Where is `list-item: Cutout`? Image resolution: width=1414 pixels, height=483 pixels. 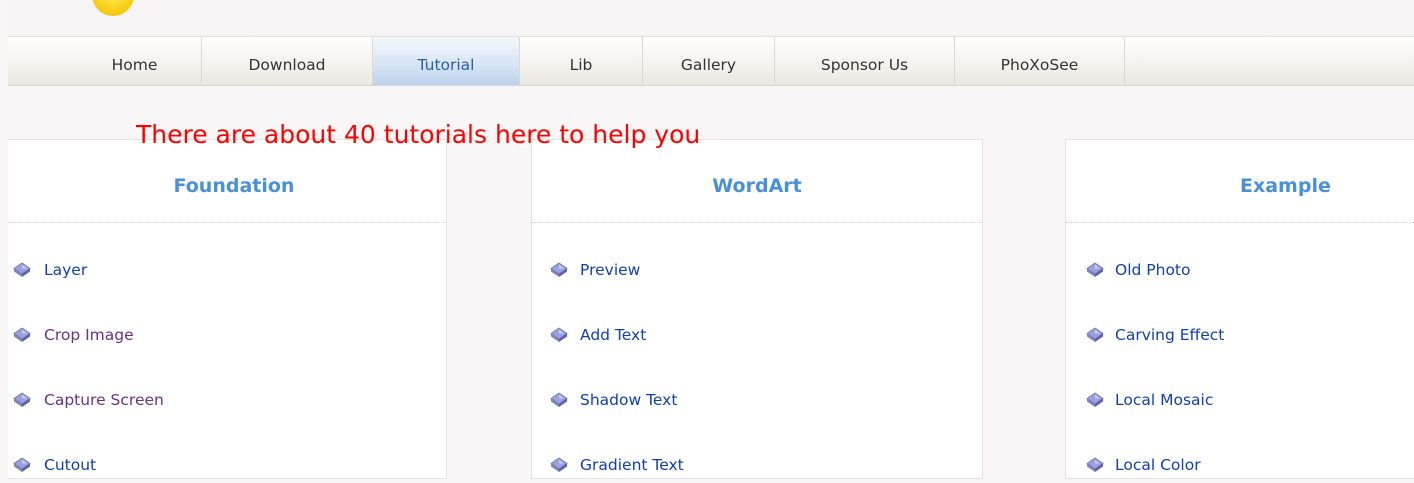 list-item: Cutout is located at coordinates (227, 450).